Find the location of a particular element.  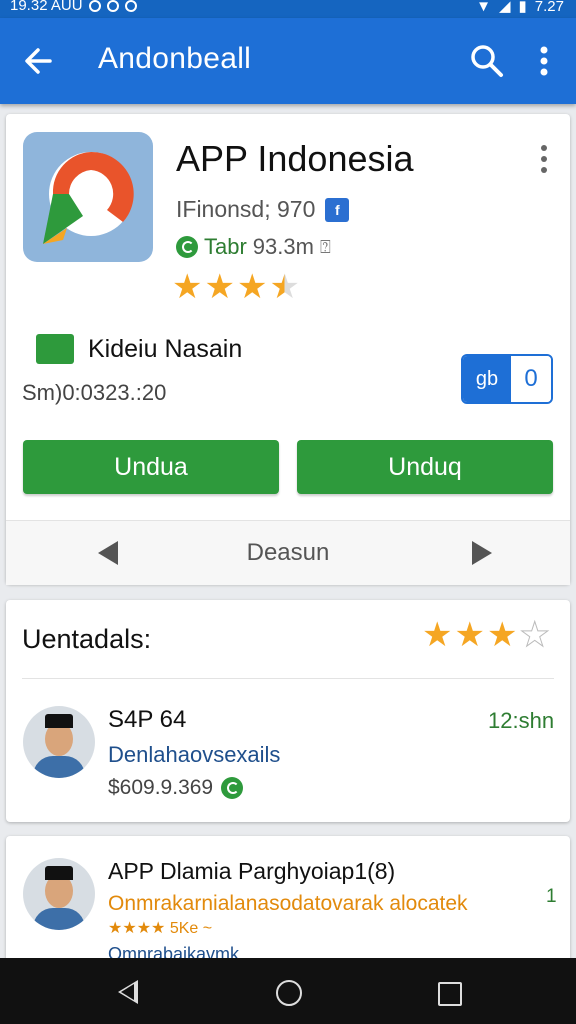

system-nav-bar is located at coordinates (288, 991).